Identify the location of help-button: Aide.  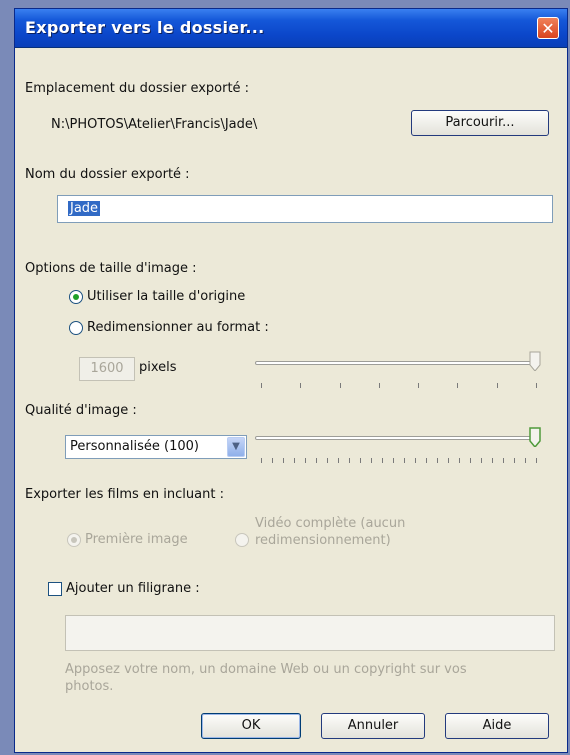
(497, 726).